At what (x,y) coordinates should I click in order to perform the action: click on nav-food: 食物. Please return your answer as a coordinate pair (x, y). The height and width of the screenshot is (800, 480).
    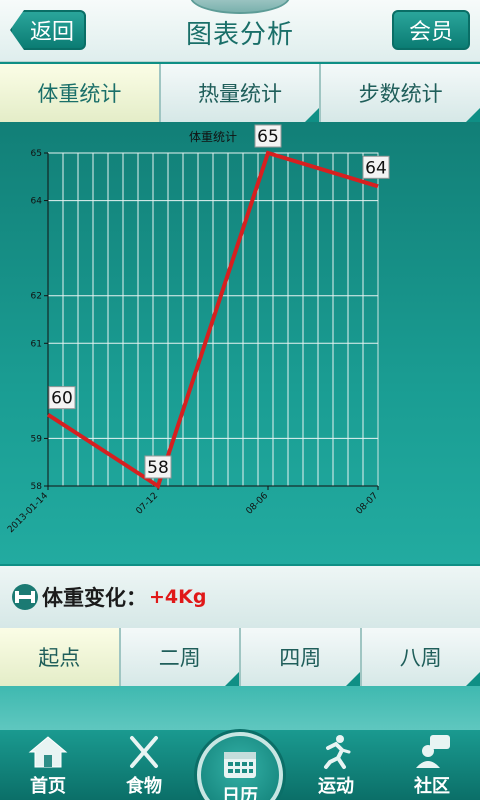
    Looking at the image, I should click on (144, 765).